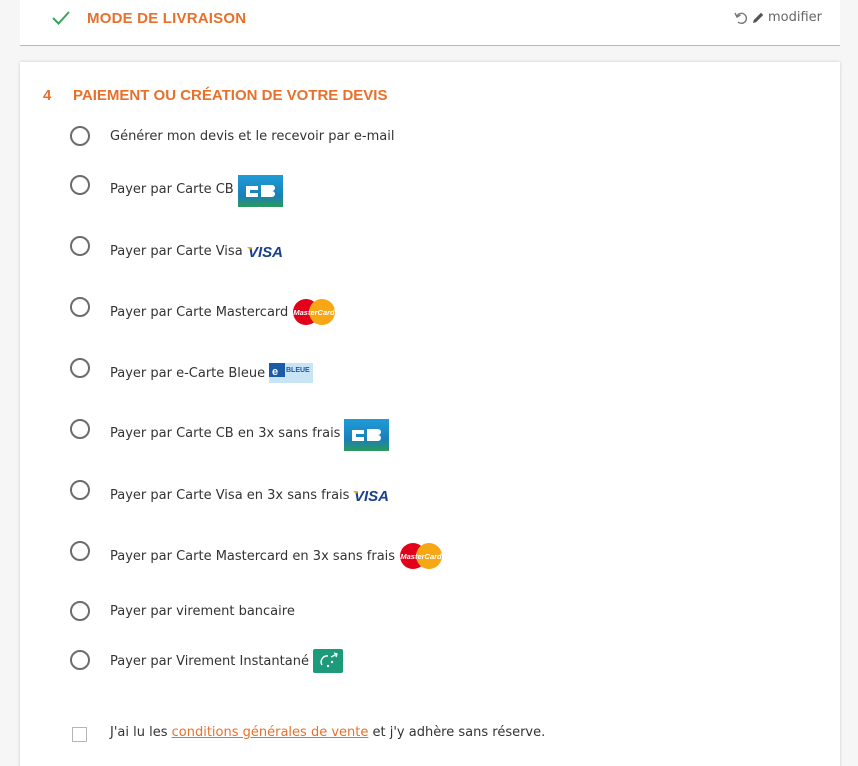 This screenshot has height=766, width=858. What do you see at coordinates (758, 17) in the screenshot?
I see `pencil-icon` at bounding box center [758, 17].